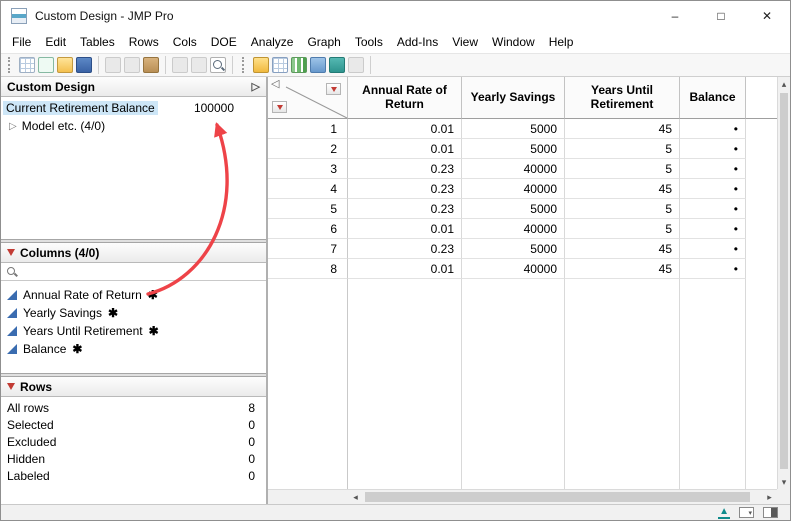  I want to click on menu-graph: Graph, so click(323, 42).